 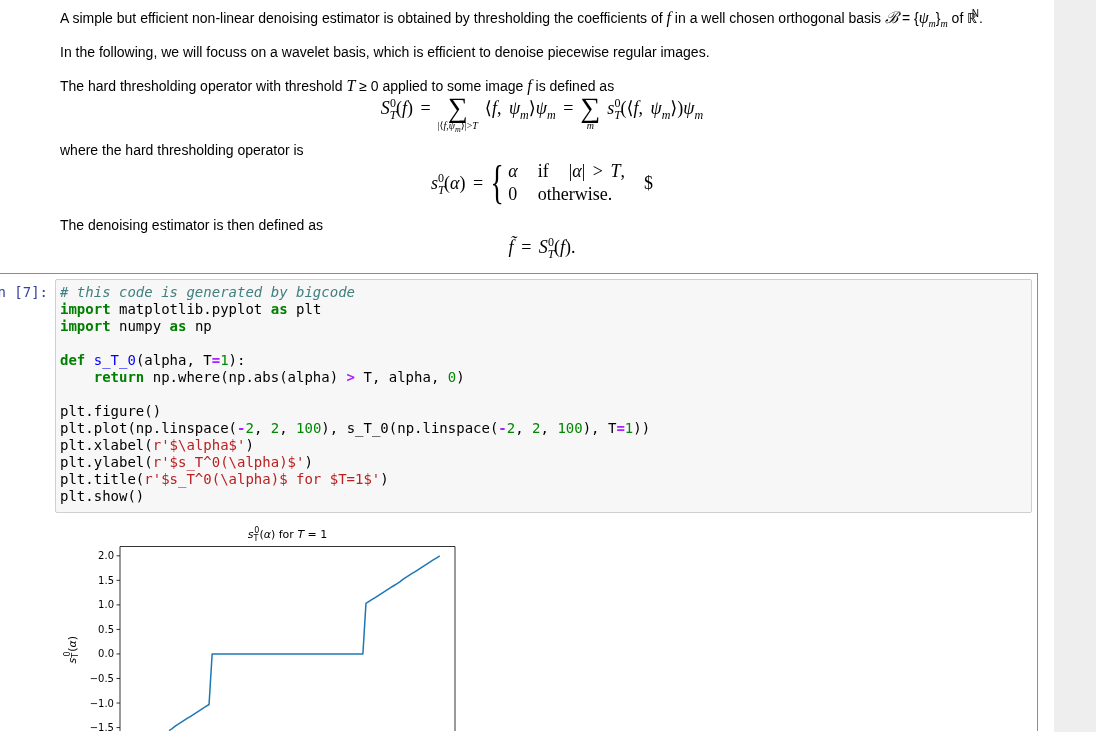 What do you see at coordinates (106, 556) in the screenshot?
I see `y-tick-label: 2.0` at bounding box center [106, 556].